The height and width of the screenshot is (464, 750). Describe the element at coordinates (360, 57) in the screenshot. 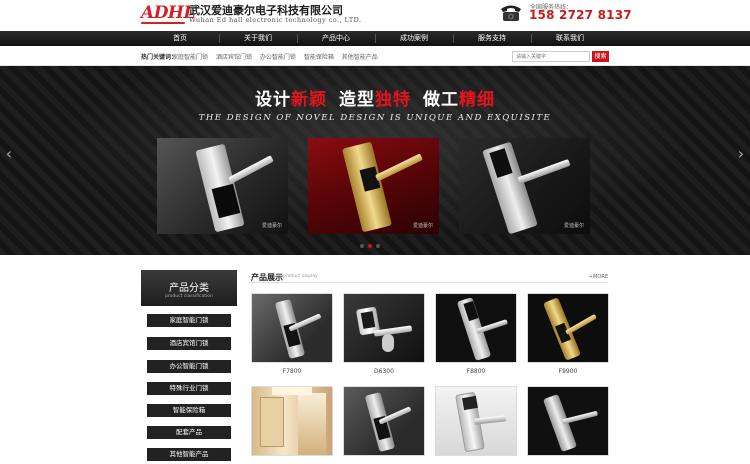

I see `hot-keyword-link: 其他智能产品` at that location.